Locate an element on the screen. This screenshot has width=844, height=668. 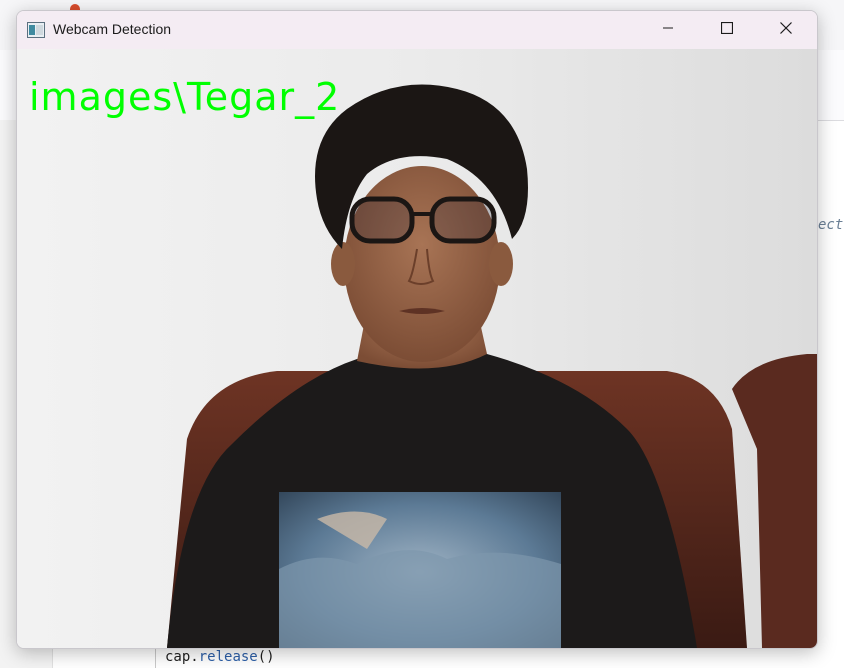
maximize-button is located at coordinates (727, 30).